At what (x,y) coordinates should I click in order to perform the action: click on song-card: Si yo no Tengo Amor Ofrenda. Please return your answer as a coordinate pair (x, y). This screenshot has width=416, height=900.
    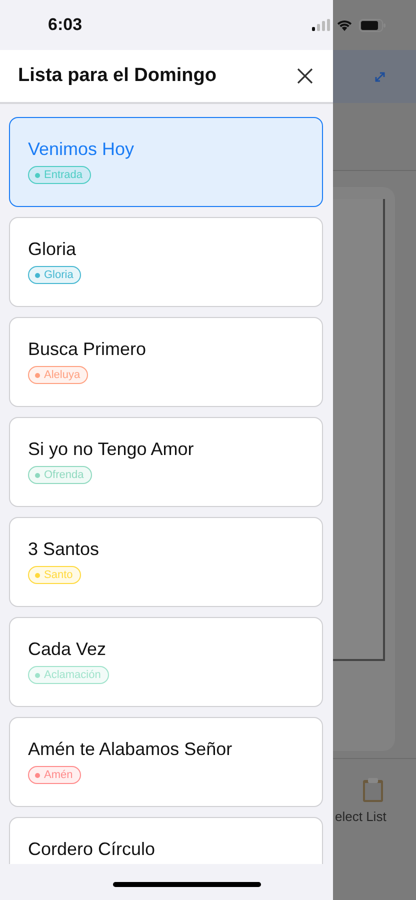
    Looking at the image, I should click on (166, 462).